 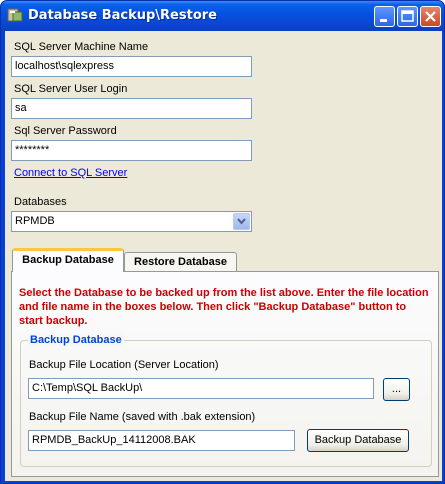 I want to click on databases-selected-value: RPMDB, so click(x=35, y=221).